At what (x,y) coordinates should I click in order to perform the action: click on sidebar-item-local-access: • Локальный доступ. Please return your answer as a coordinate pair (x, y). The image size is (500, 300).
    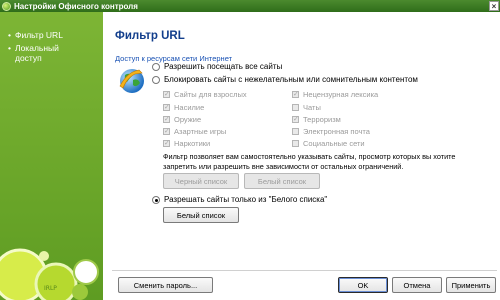
    Looking at the image, I should click on (41, 53).